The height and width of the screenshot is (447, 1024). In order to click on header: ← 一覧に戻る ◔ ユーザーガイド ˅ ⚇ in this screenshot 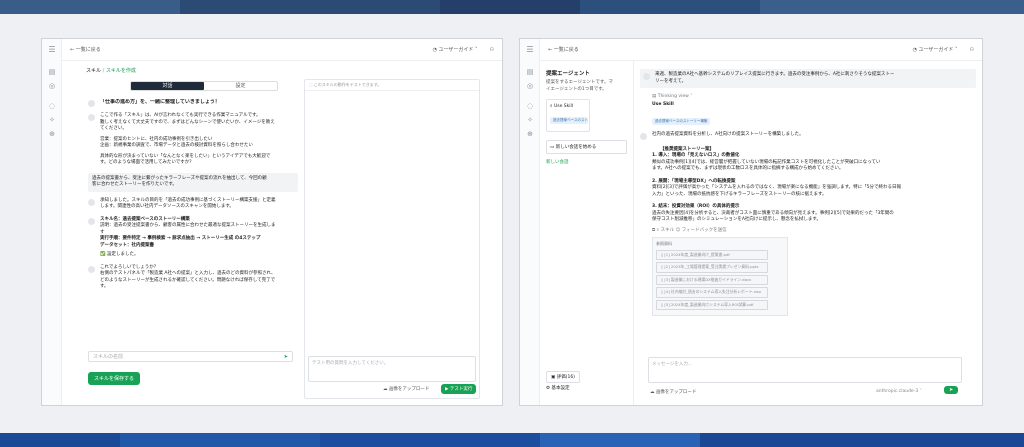, I will do `click(282, 50)`.